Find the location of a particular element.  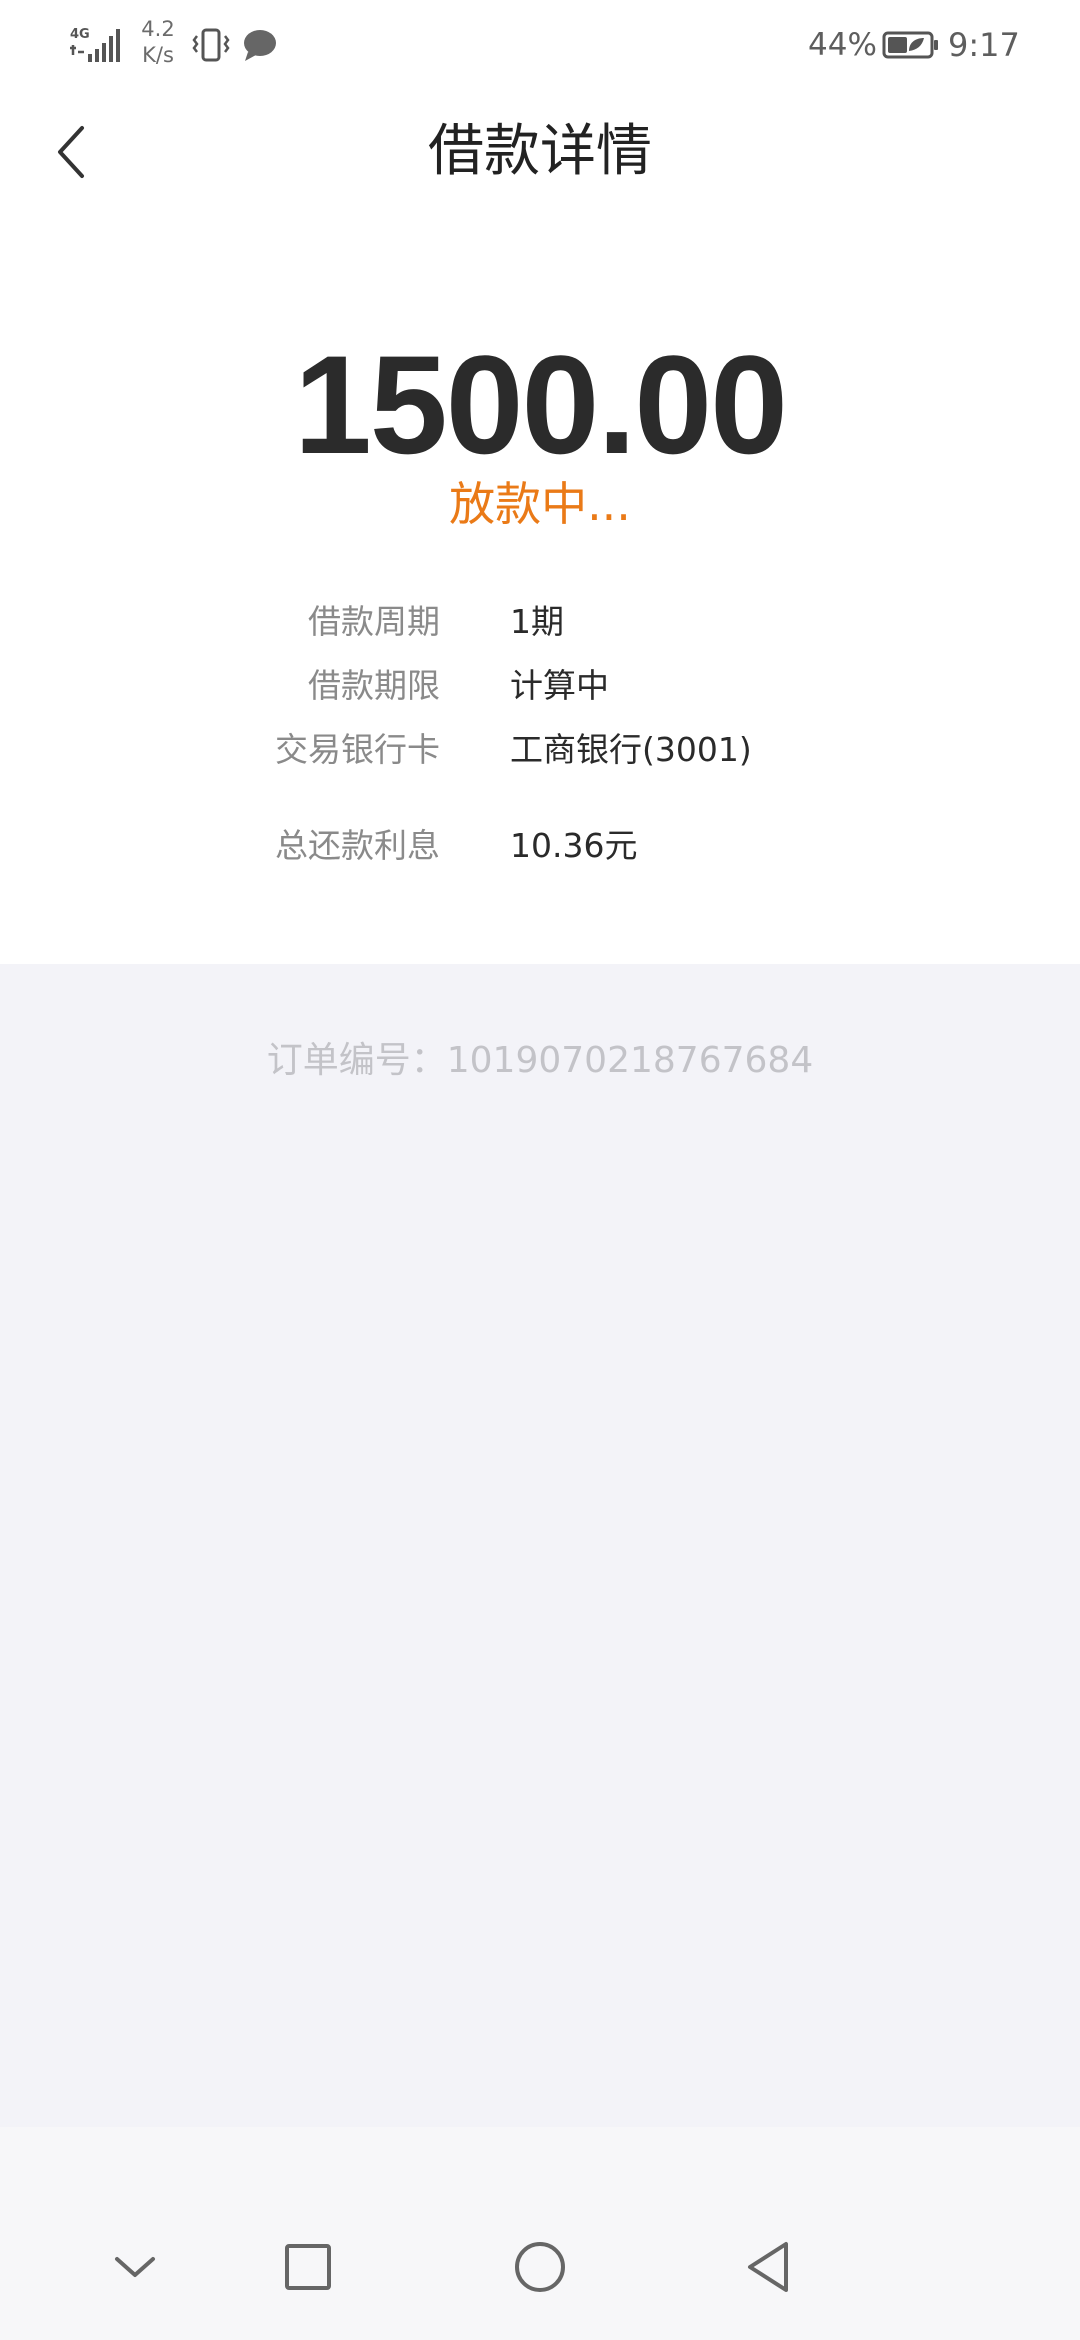

home-button is located at coordinates (540, 2267).